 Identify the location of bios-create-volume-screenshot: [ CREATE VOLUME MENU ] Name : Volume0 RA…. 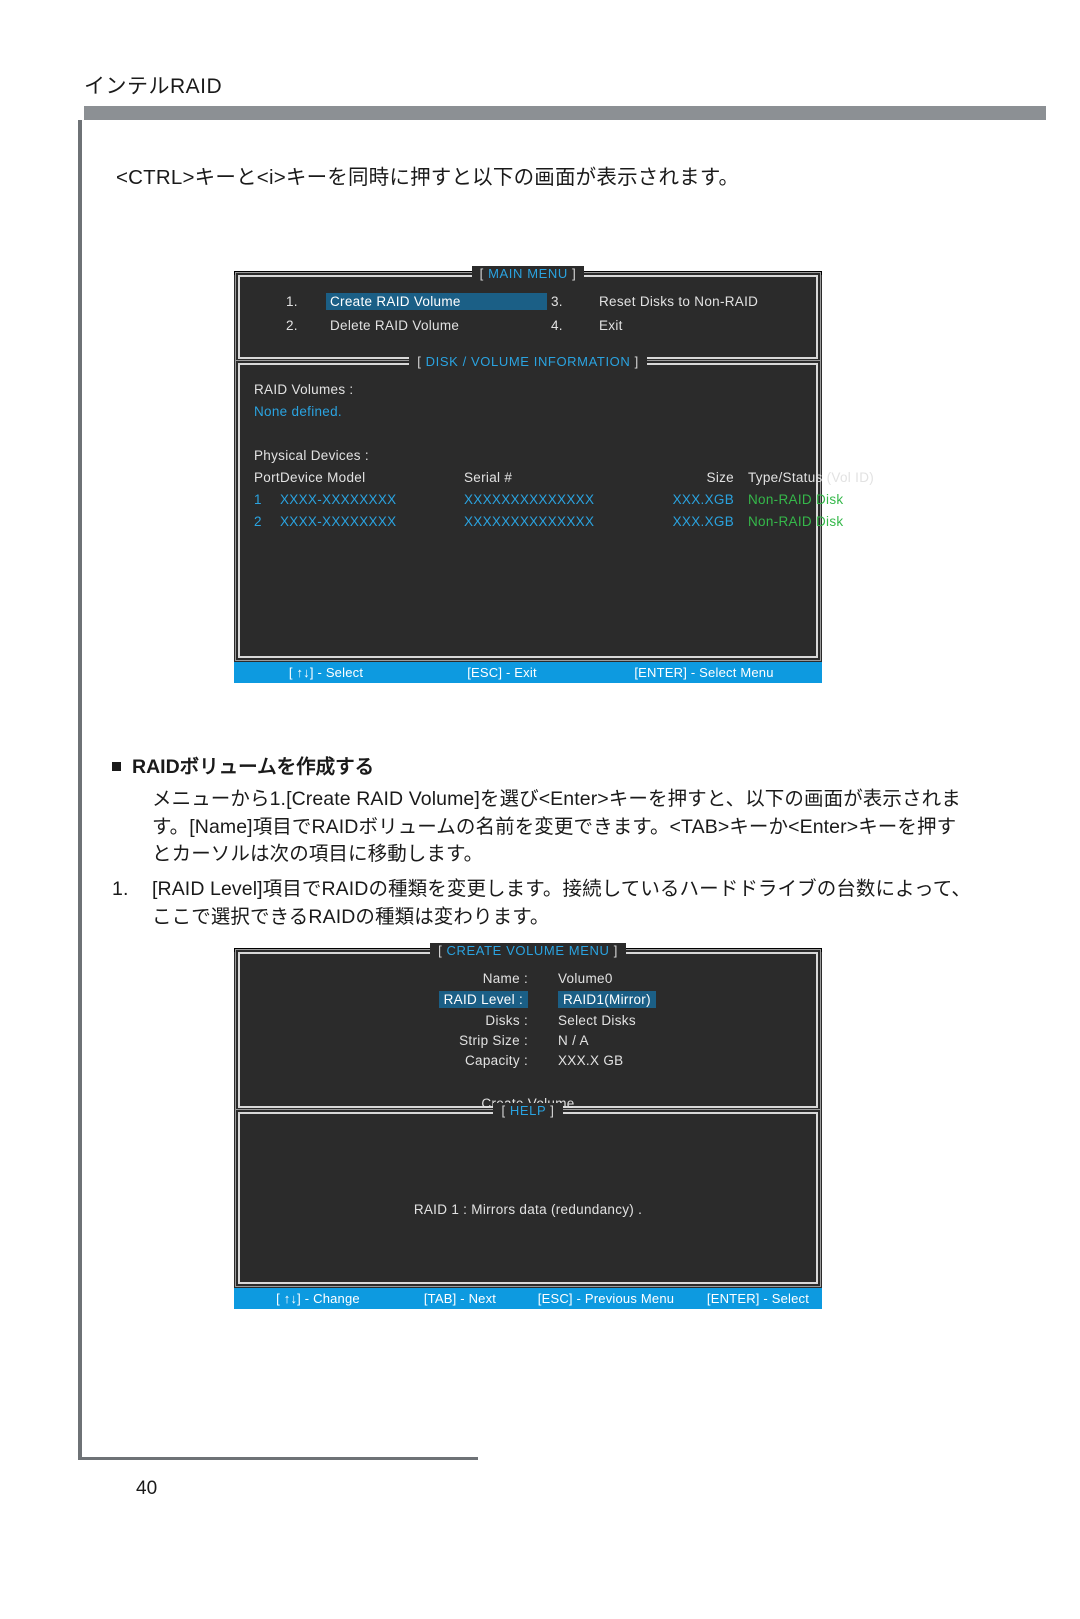
(528, 1126).